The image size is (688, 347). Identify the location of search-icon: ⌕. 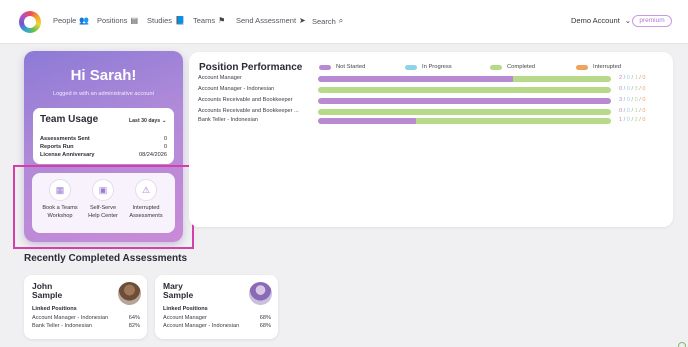
(341, 20).